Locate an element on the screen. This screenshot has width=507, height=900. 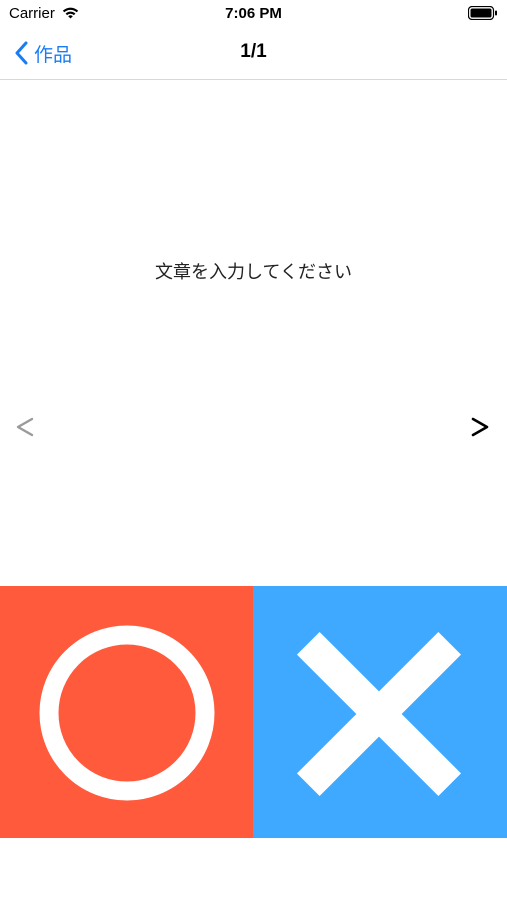
page-title: 1/1 is located at coordinates (253, 51).